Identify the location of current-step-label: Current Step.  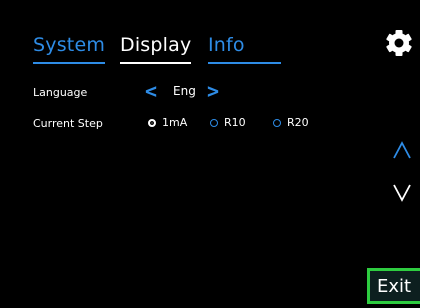
(68, 123).